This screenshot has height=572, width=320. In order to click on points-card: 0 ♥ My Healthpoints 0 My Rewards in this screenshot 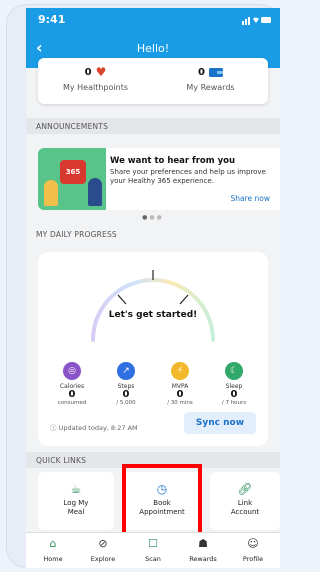, I will do `click(153, 81)`.